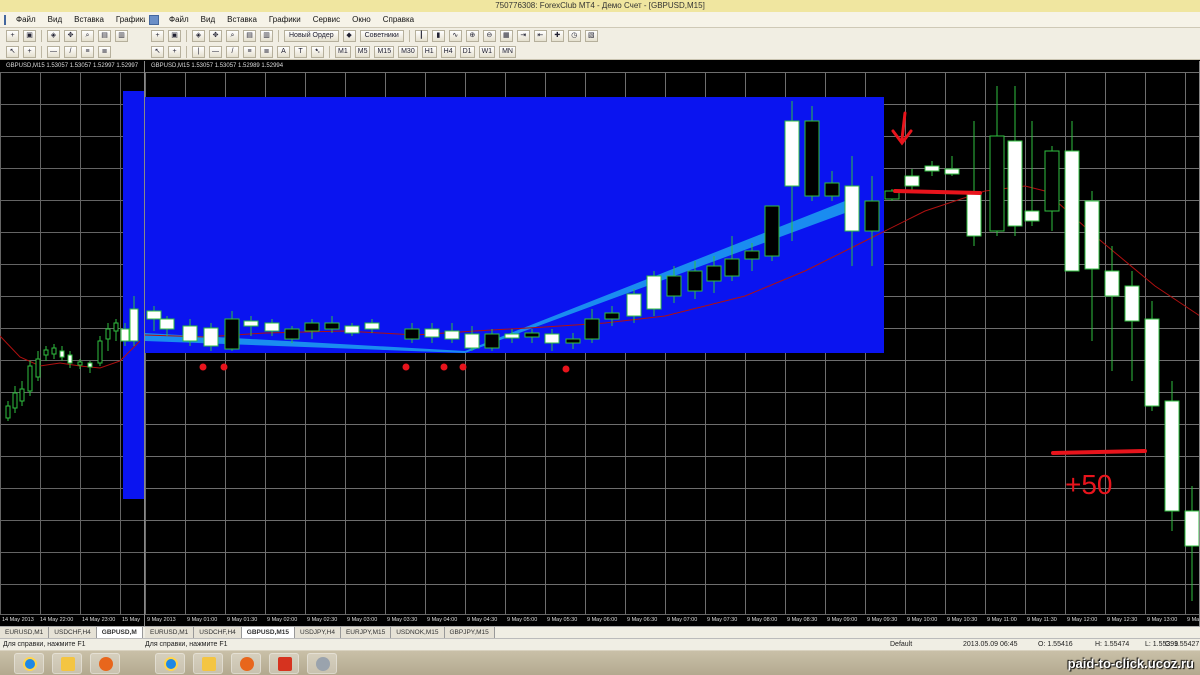 The image size is (1200, 675). I want to click on indicators-icon: ✚, so click(557, 36).